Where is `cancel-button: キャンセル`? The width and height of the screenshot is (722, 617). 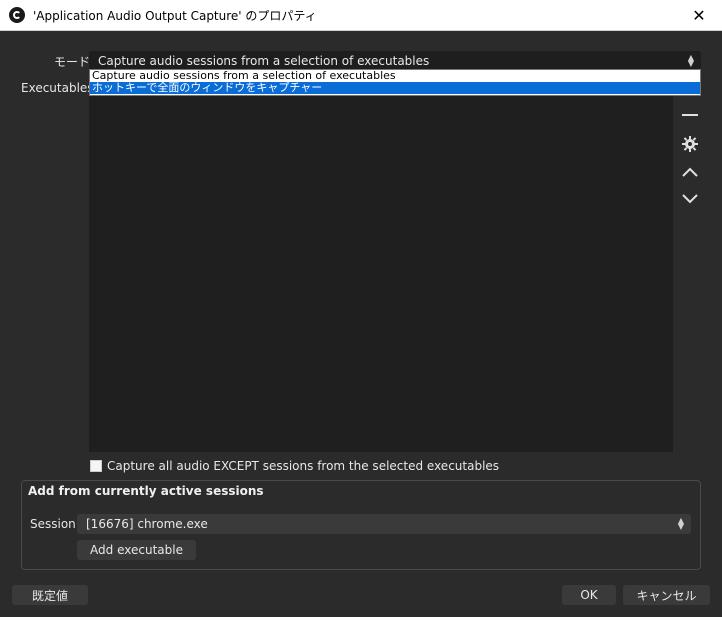 cancel-button: キャンセル is located at coordinates (666, 595).